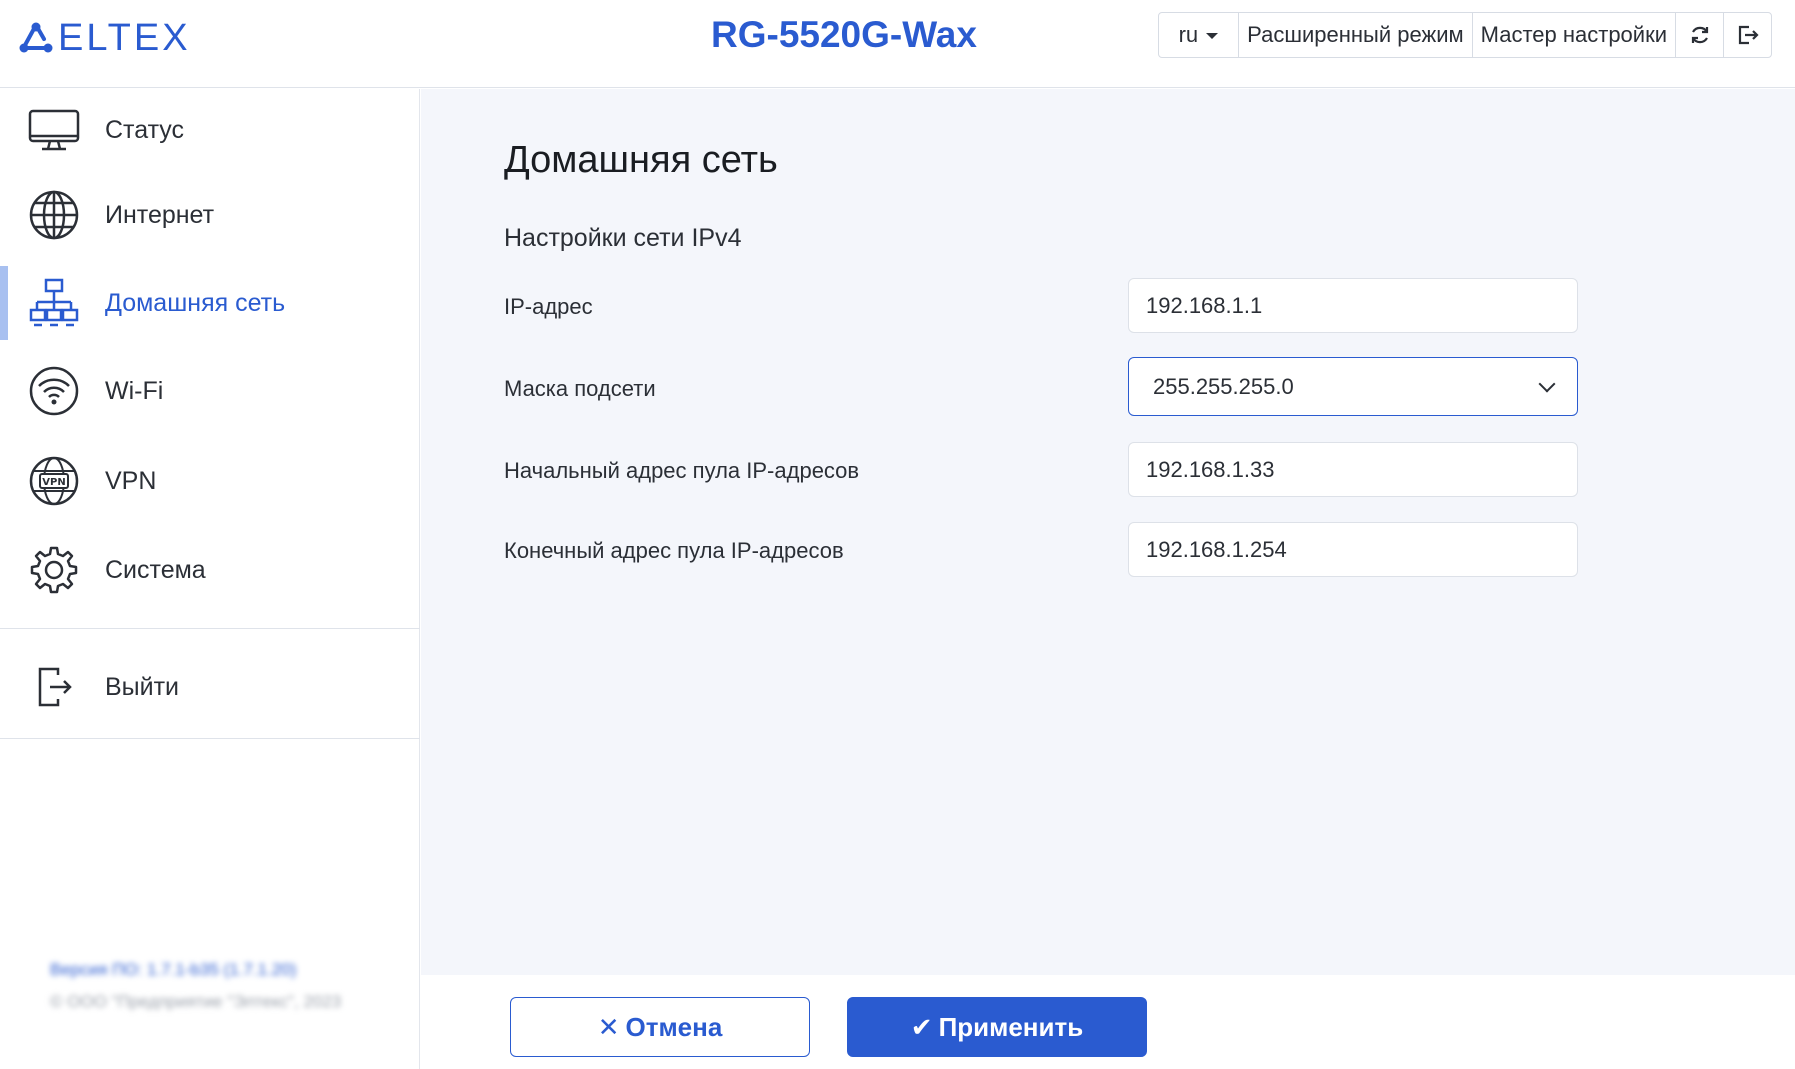  What do you see at coordinates (134, 390) in the screenshot?
I see `sidebar-item-label: Wi-Fi` at bounding box center [134, 390].